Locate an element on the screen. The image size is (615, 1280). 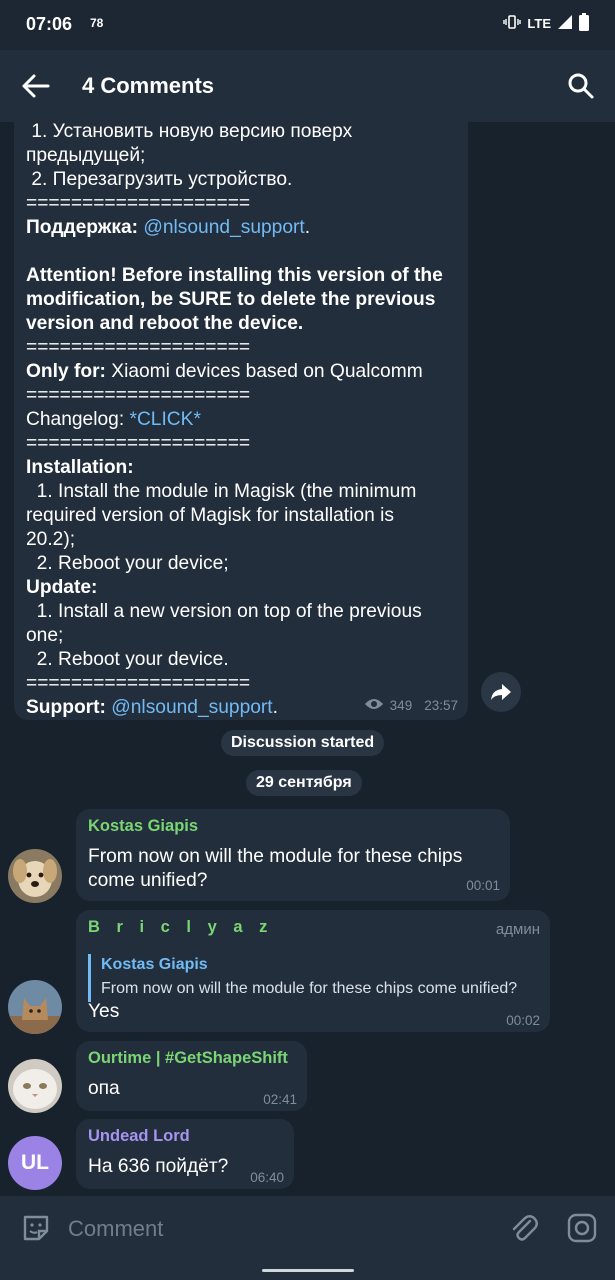
post-text-line: one; is located at coordinates (242, 636).